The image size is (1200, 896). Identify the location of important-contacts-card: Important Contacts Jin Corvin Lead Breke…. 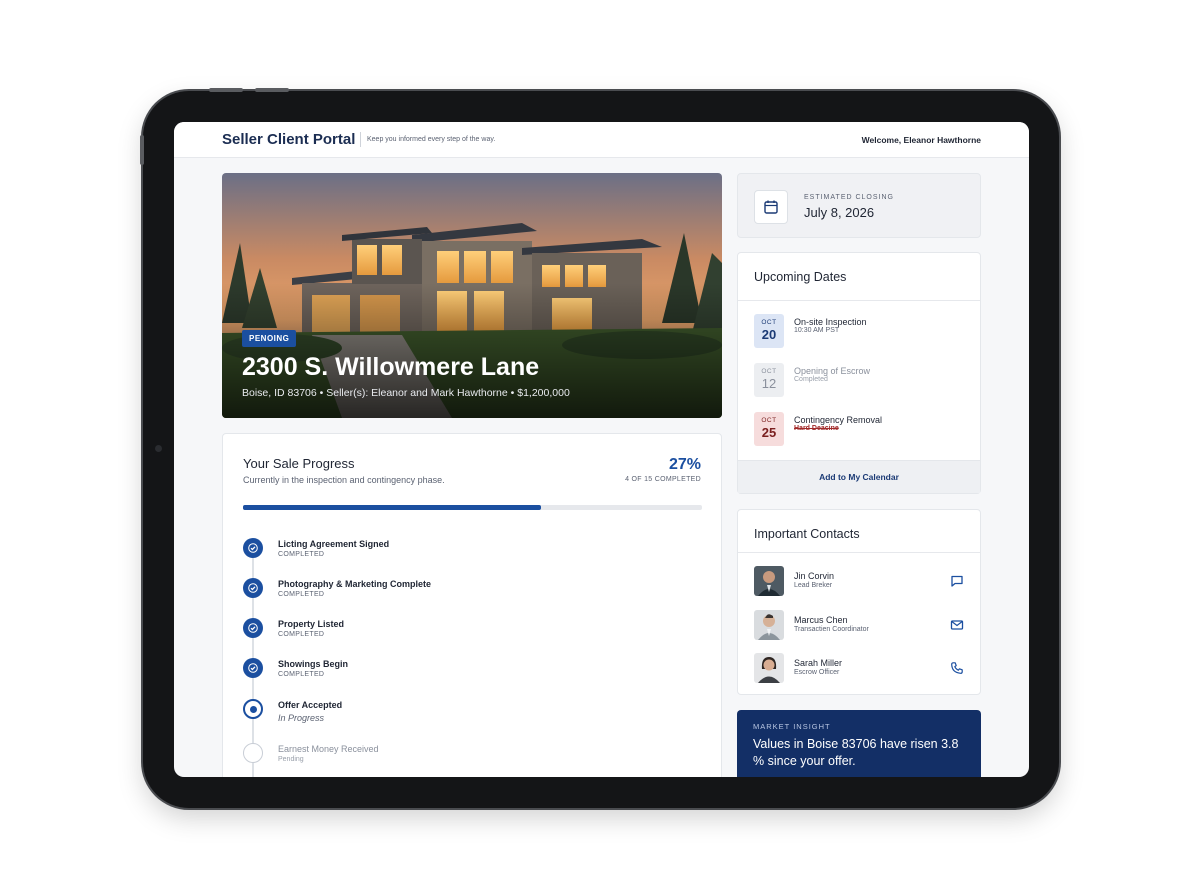
(859, 602).